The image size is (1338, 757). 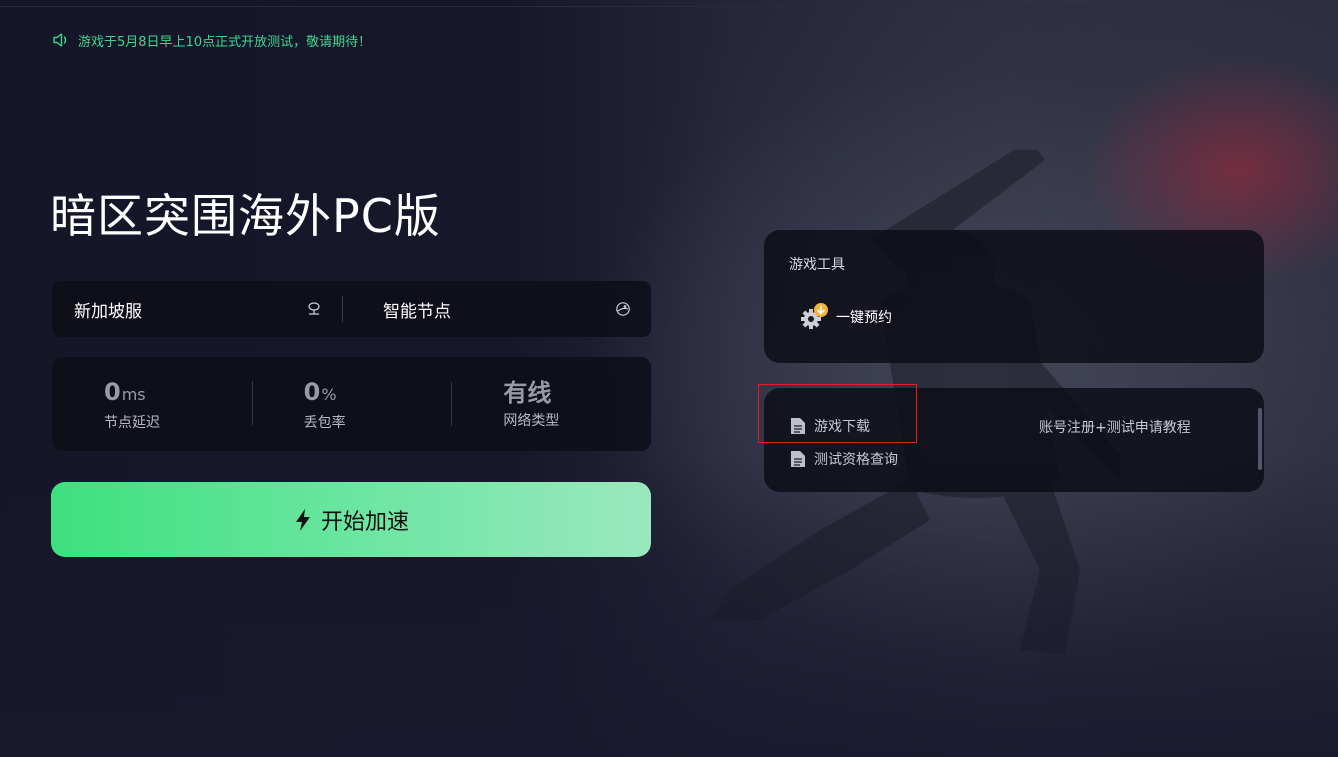 What do you see at coordinates (197, 309) in the screenshot?
I see `region-select: 新加坡服` at bounding box center [197, 309].